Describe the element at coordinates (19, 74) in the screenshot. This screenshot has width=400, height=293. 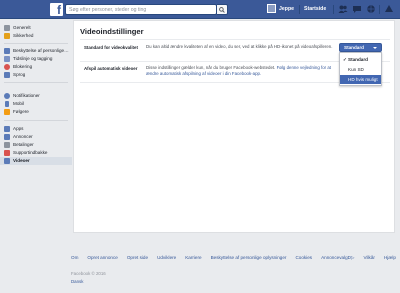
I see `sidebar-item-label: Sprog` at that location.